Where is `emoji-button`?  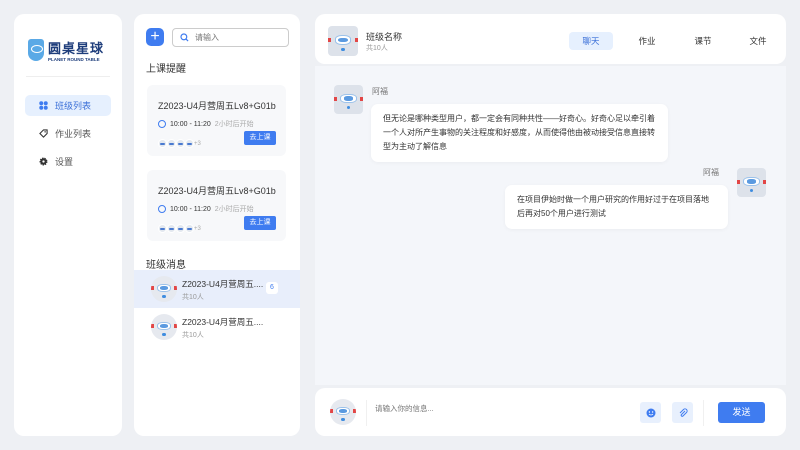
emoji-button is located at coordinates (650, 412).